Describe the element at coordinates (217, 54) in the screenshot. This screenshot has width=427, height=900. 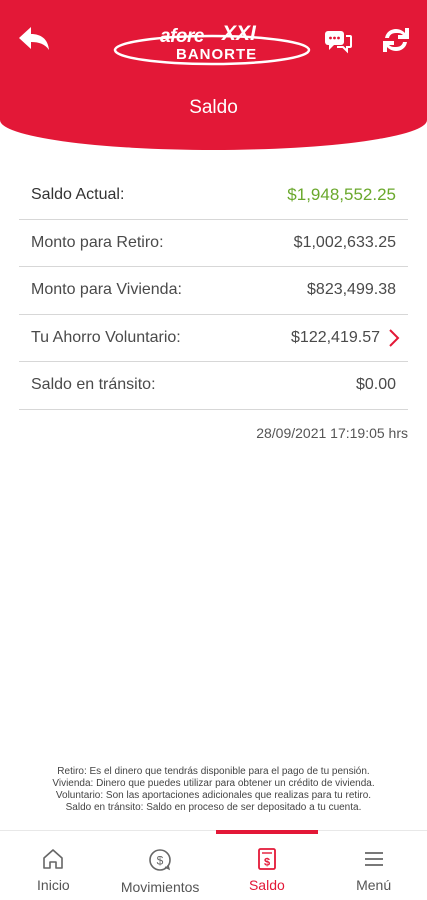
I see `logo-banorte-text: BANORTE` at that location.